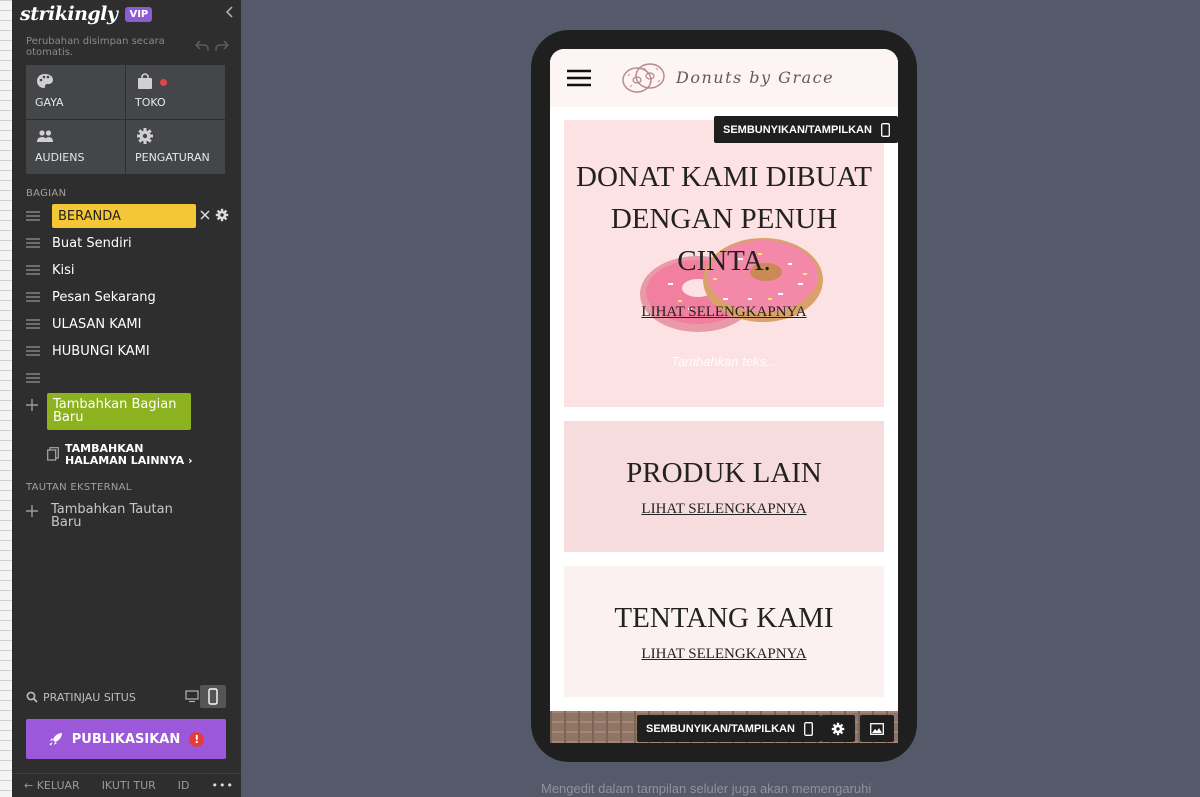 The width and height of the screenshot is (1200, 797). I want to click on tile-store: TOKO, so click(175, 92).